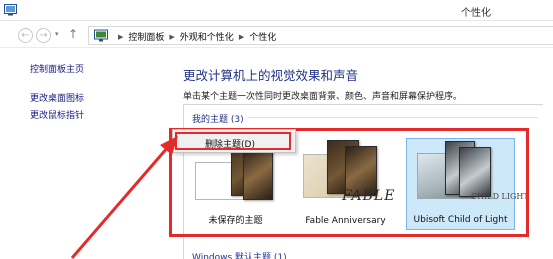 The image size is (553, 259). I want to click on group-header-windows-default: Windows 默认主题 (1), so click(239, 254).